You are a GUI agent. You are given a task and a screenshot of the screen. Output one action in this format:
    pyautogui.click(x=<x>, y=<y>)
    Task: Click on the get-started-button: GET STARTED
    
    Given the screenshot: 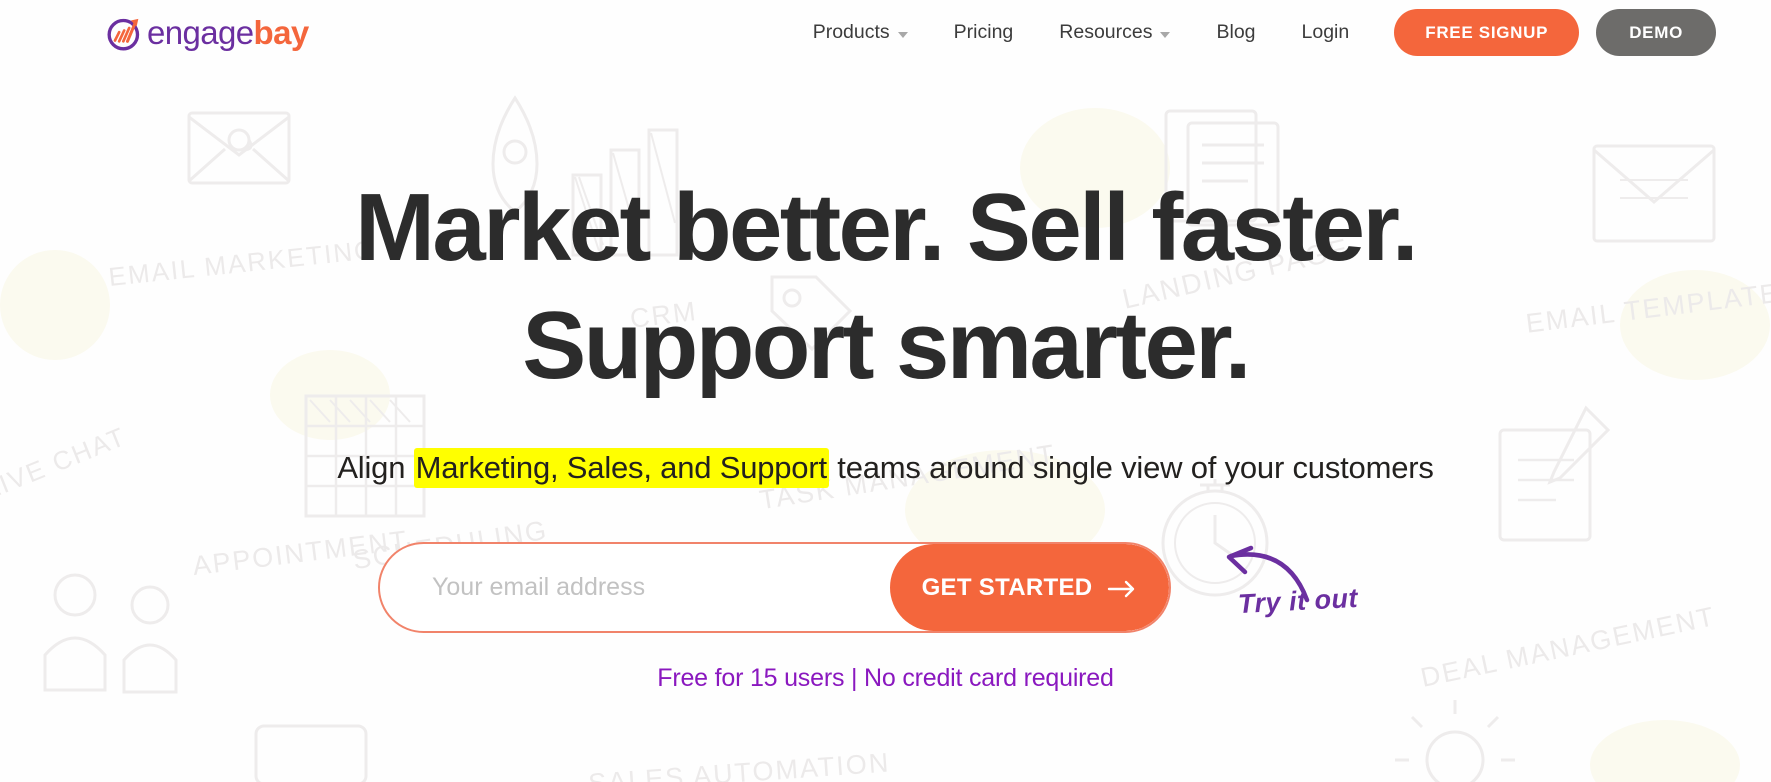 What is the action you would take?
    pyautogui.click(x=1029, y=588)
    